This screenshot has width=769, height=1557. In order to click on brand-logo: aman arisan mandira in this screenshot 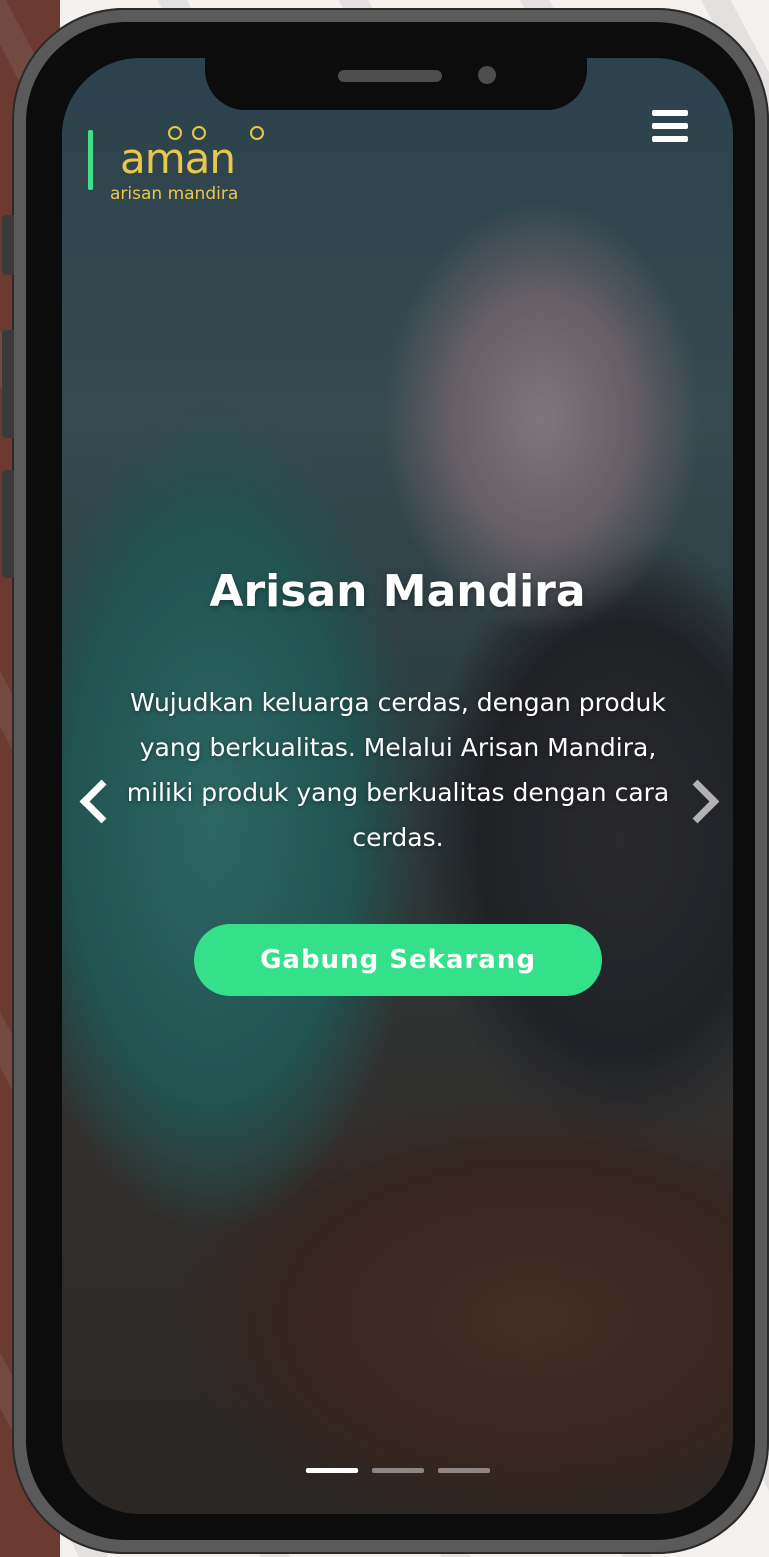, I will do `click(193, 163)`.